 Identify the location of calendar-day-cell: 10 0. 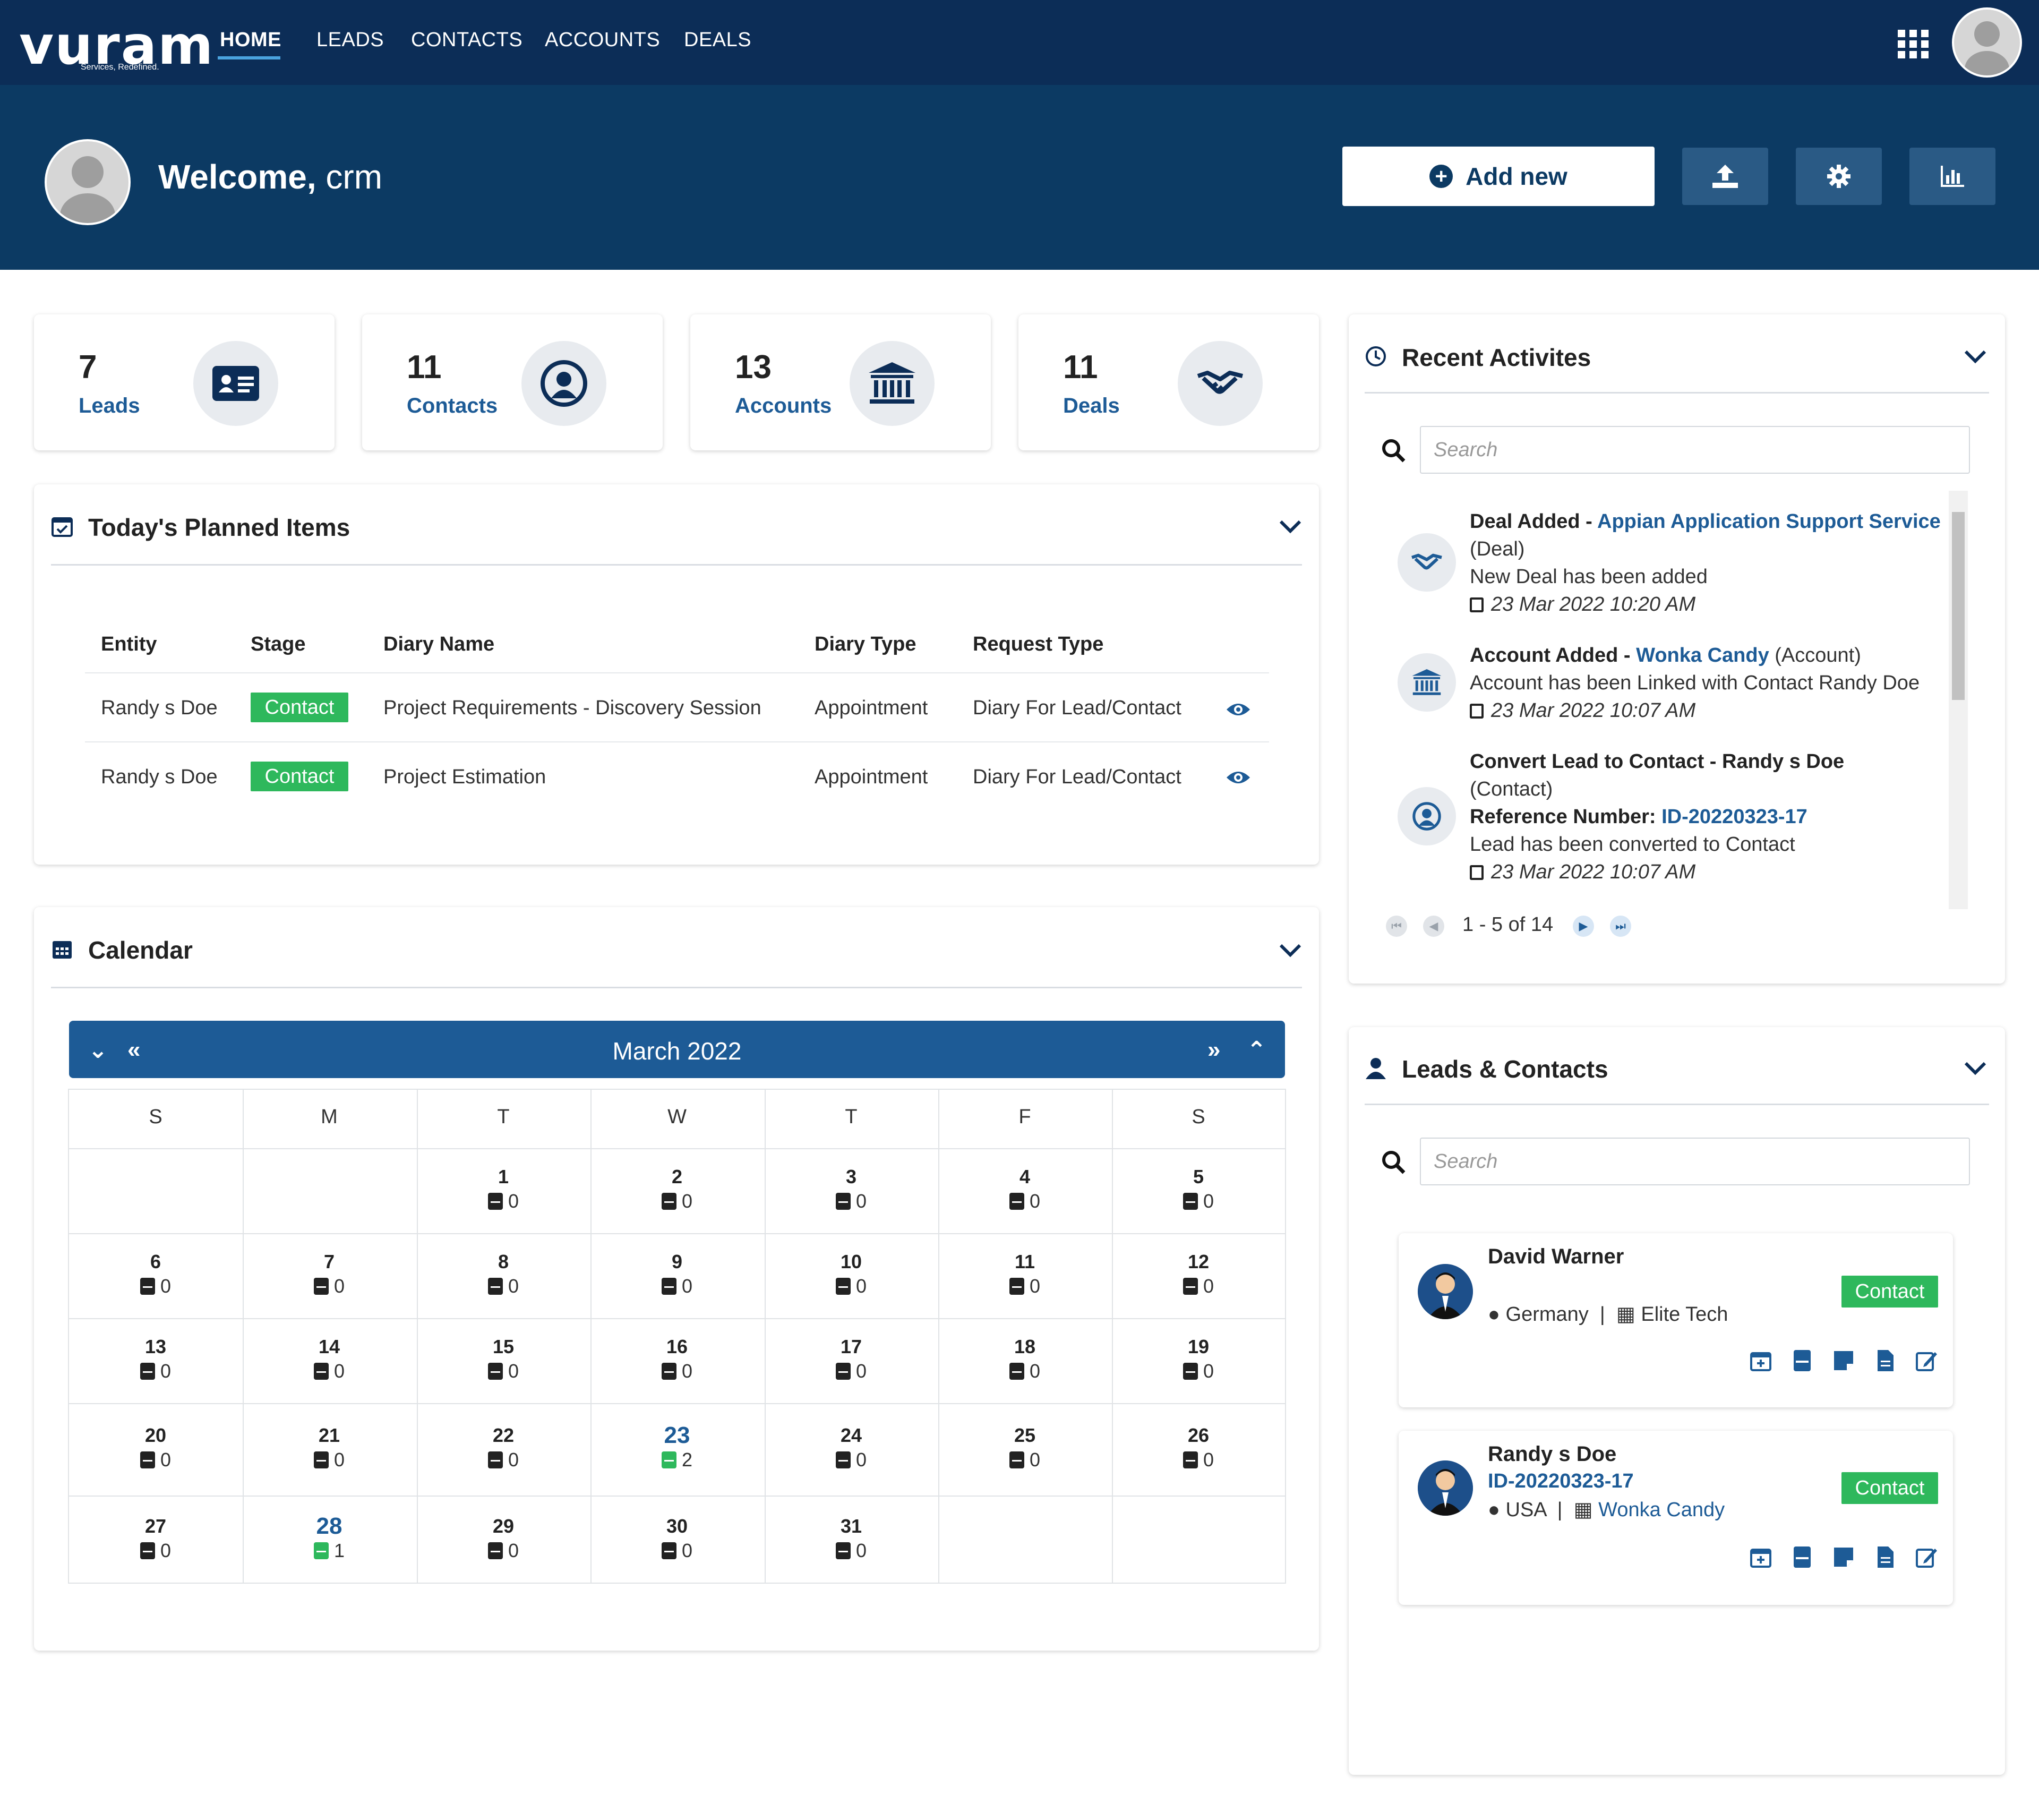
(852, 1274).